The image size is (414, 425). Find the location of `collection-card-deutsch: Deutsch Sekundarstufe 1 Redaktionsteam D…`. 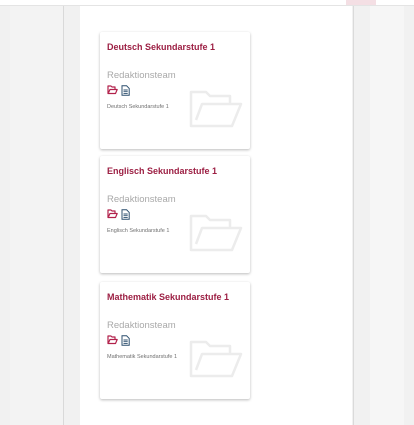

collection-card-deutsch: Deutsch Sekundarstufe 1 Redaktionsteam D… is located at coordinates (175, 90).